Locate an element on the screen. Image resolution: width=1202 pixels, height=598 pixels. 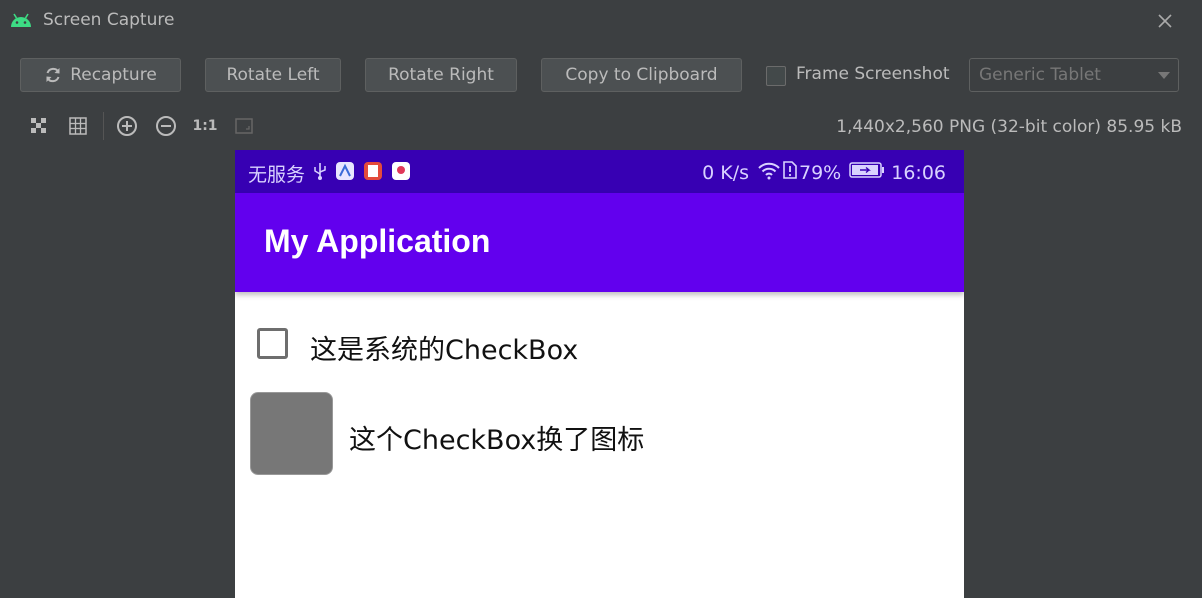
zoom-in-button is located at coordinates (127, 126).